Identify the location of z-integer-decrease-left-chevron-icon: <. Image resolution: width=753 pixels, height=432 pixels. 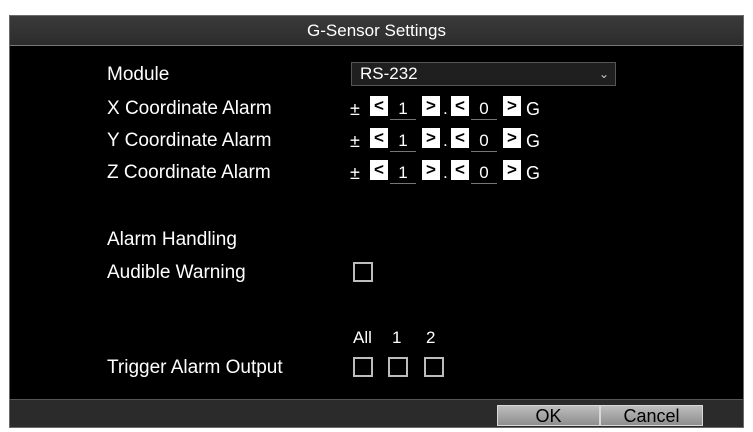
(379, 170).